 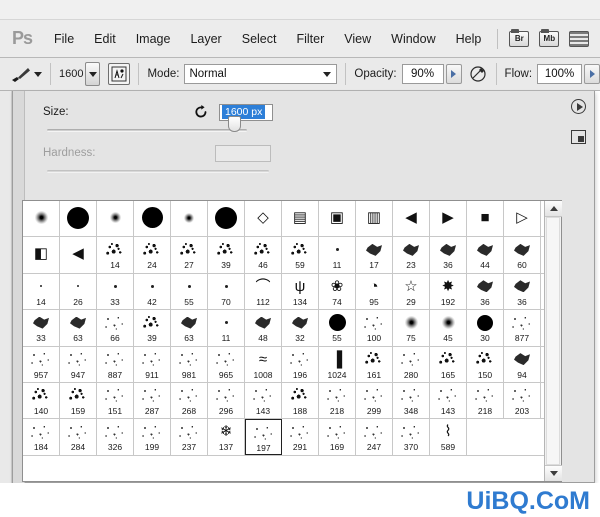 What do you see at coordinates (263, 328) in the screenshot?
I see `brush-preset-item: 48` at bounding box center [263, 328].